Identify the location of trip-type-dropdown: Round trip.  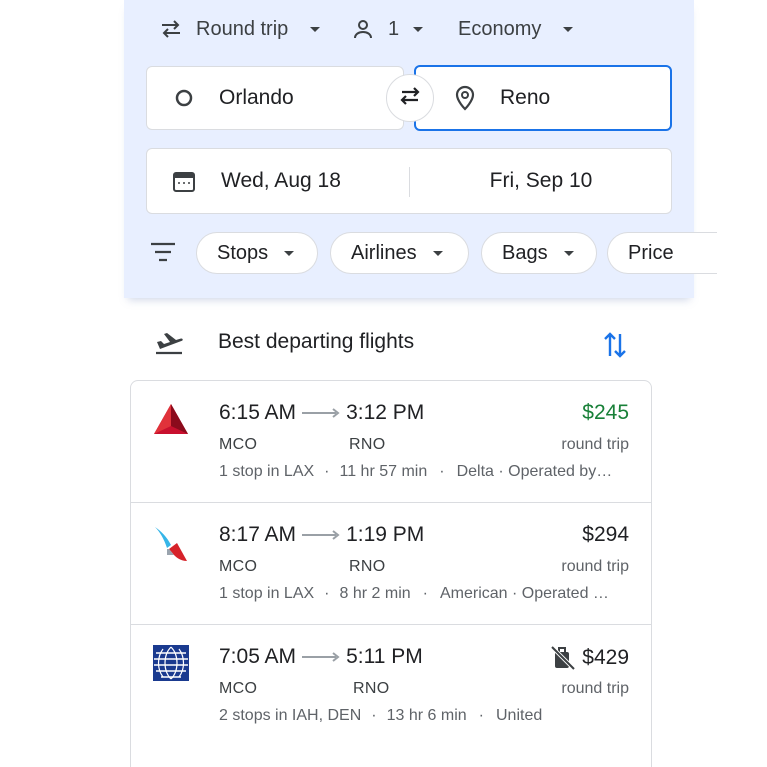
(239, 29).